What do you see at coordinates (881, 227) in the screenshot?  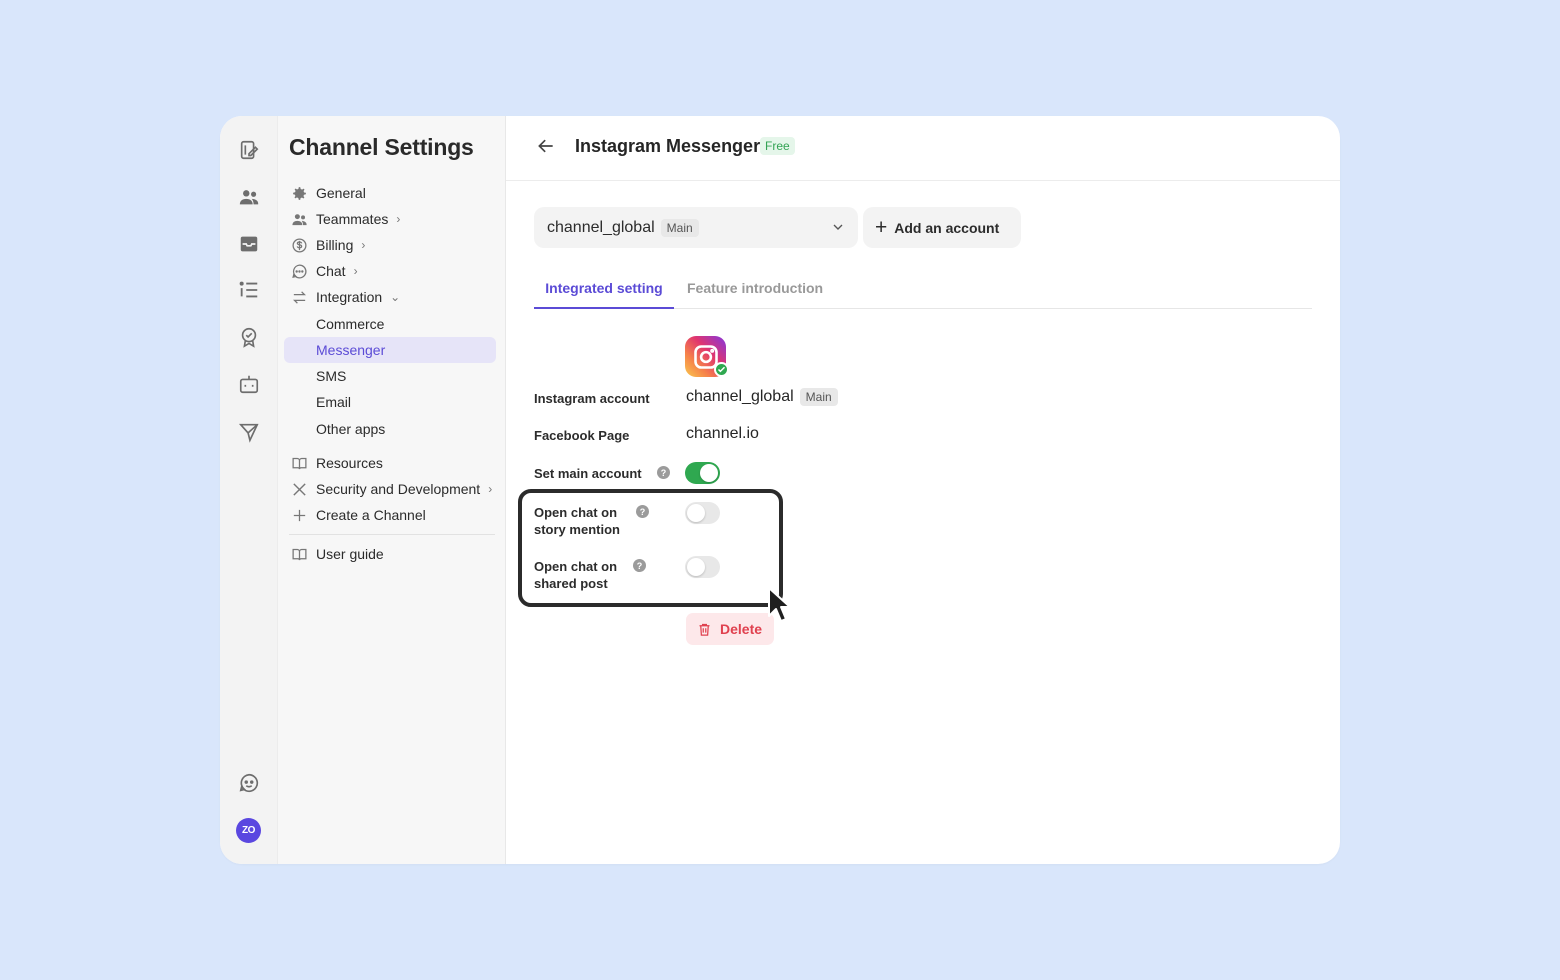 I see `plus-icon: +` at bounding box center [881, 227].